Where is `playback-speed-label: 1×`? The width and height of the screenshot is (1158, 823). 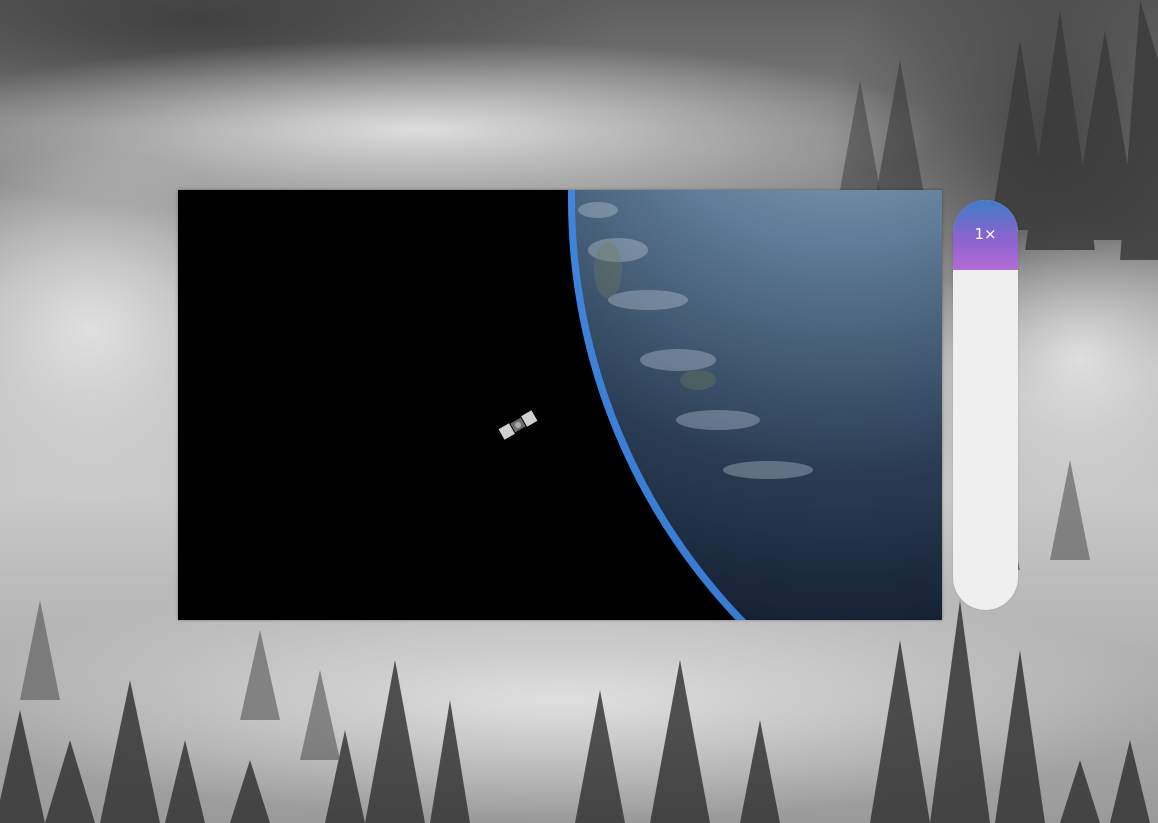 playback-speed-label: 1× is located at coordinates (985, 234).